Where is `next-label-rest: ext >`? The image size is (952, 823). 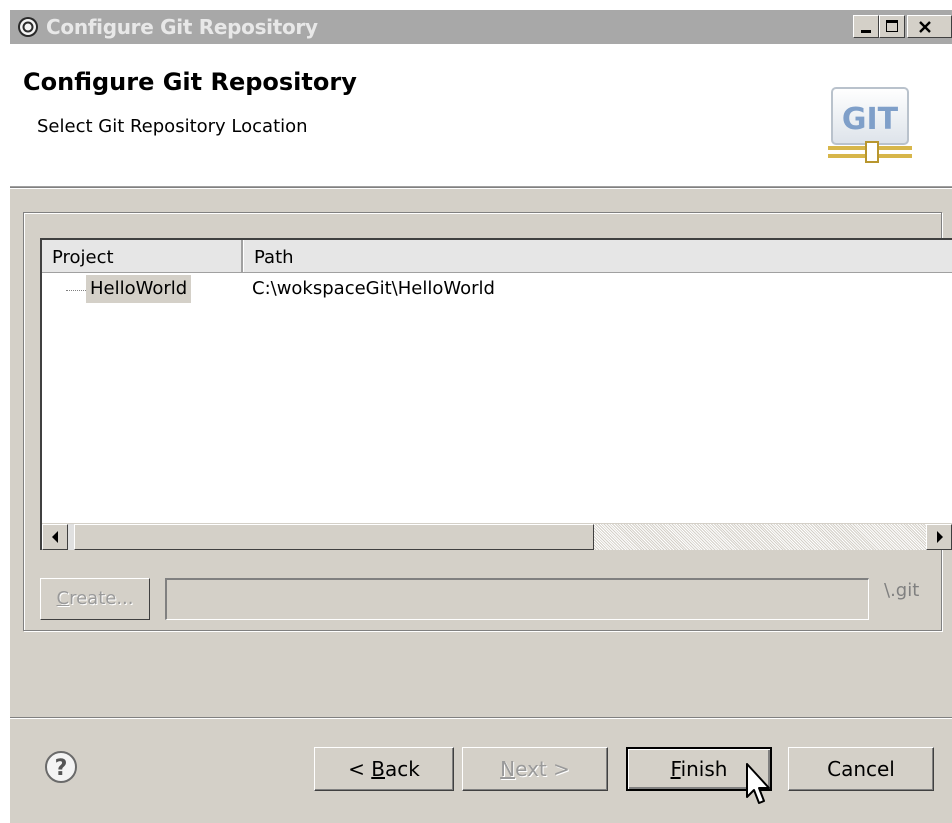 next-label-rest: ext > is located at coordinates (542, 769).